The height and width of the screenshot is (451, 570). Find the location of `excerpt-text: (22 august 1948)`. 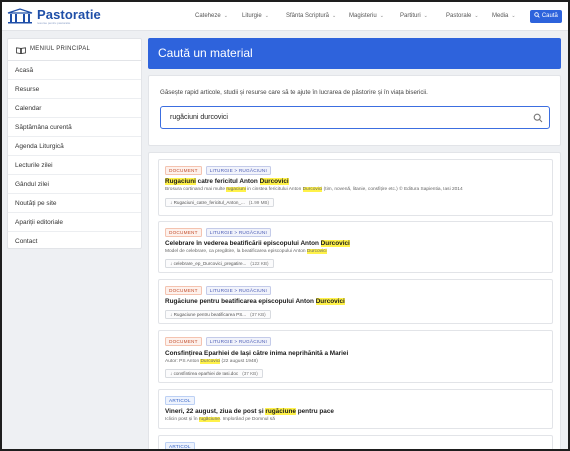

excerpt-text: (22 august 1948) is located at coordinates (239, 361).